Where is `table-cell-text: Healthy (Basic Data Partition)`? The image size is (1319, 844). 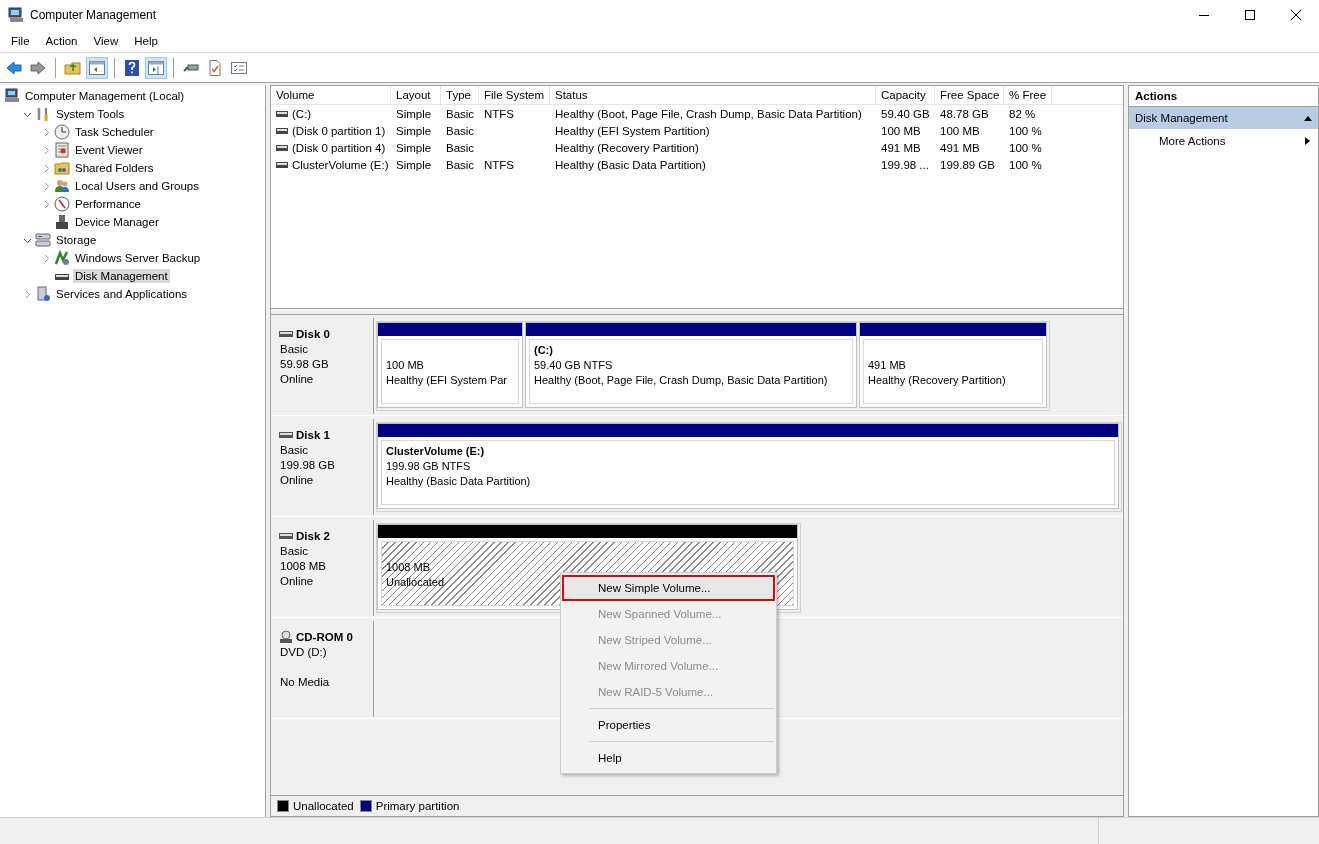
table-cell-text: Healthy (Basic Data Partition) is located at coordinates (630, 164).